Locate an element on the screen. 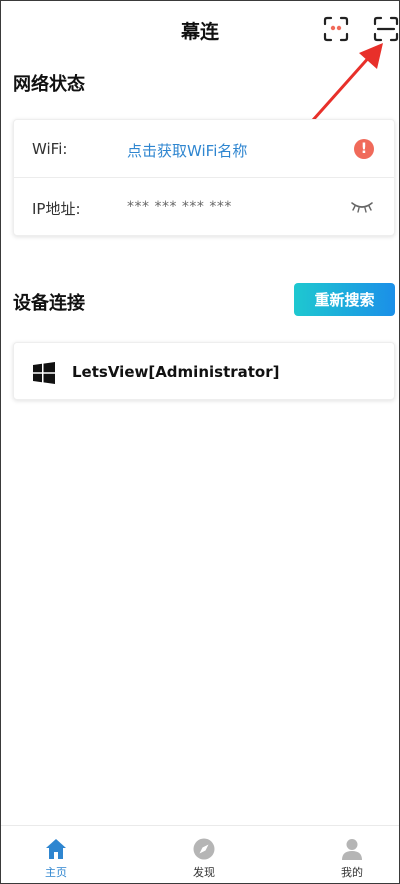 Image resolution: width=400 pixels, height=884 pixels. ip-row: IP地址: *** *** *** *** is located at coordinates (204, 207).